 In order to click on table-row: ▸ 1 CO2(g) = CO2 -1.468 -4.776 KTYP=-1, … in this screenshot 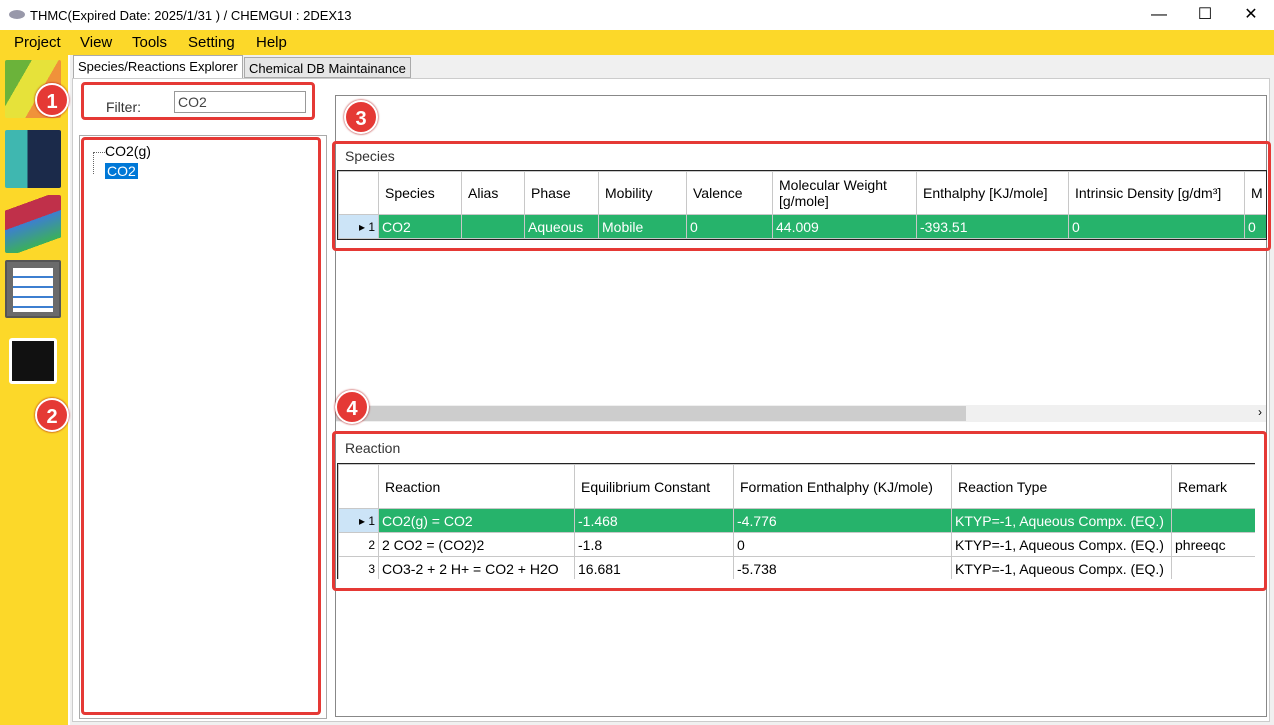, I will do `click(796, 520)`.